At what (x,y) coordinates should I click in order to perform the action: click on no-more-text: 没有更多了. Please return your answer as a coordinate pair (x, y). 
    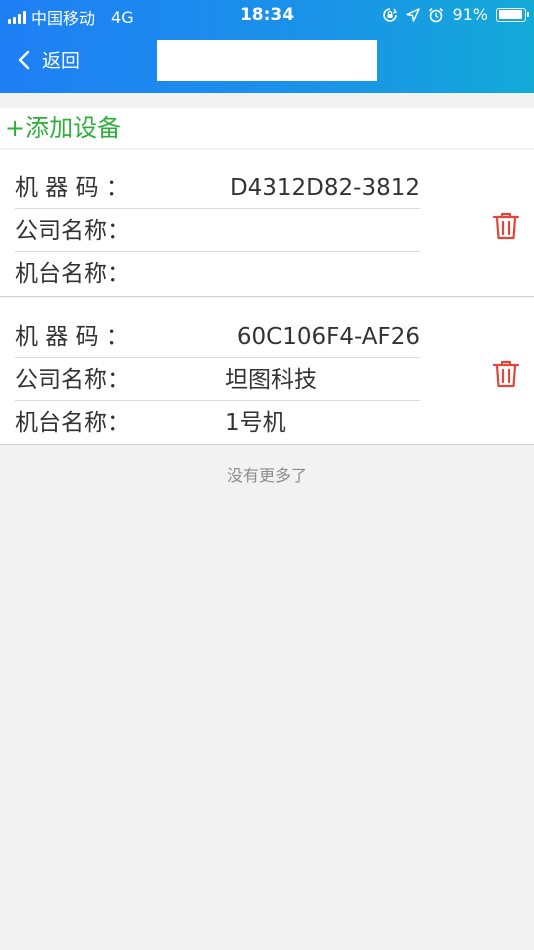
    Looking at the image, I should click on (266, 475).